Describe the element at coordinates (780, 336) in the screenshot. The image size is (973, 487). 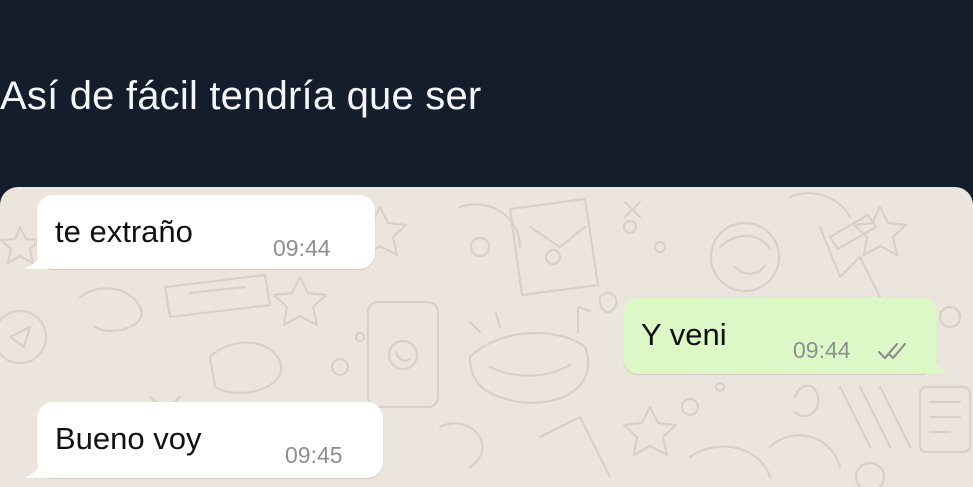
I see `message-bubble-outgoing: Y veni 09:44` at that location.